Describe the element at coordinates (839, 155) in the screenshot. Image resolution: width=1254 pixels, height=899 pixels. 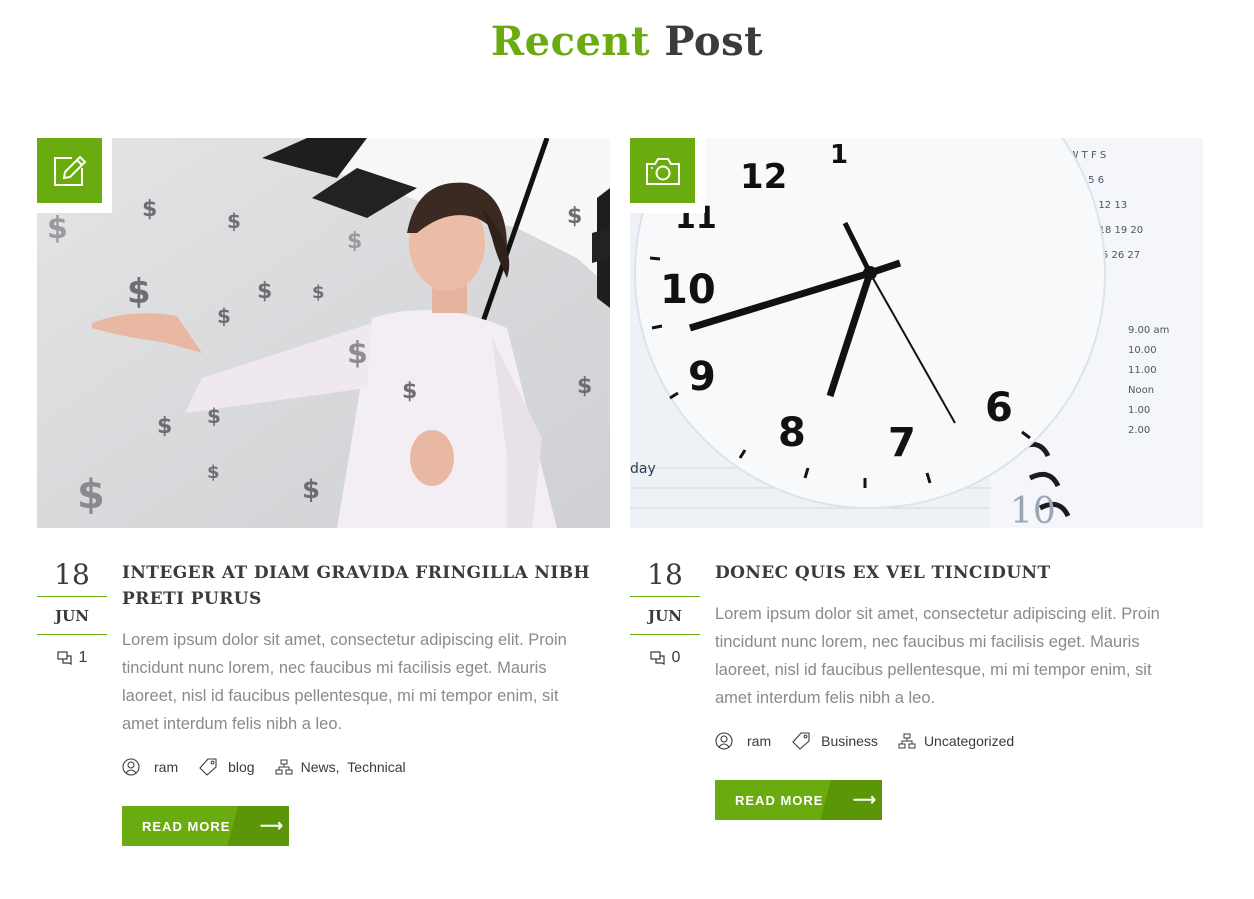
I see `svg-text: 1` at that location.